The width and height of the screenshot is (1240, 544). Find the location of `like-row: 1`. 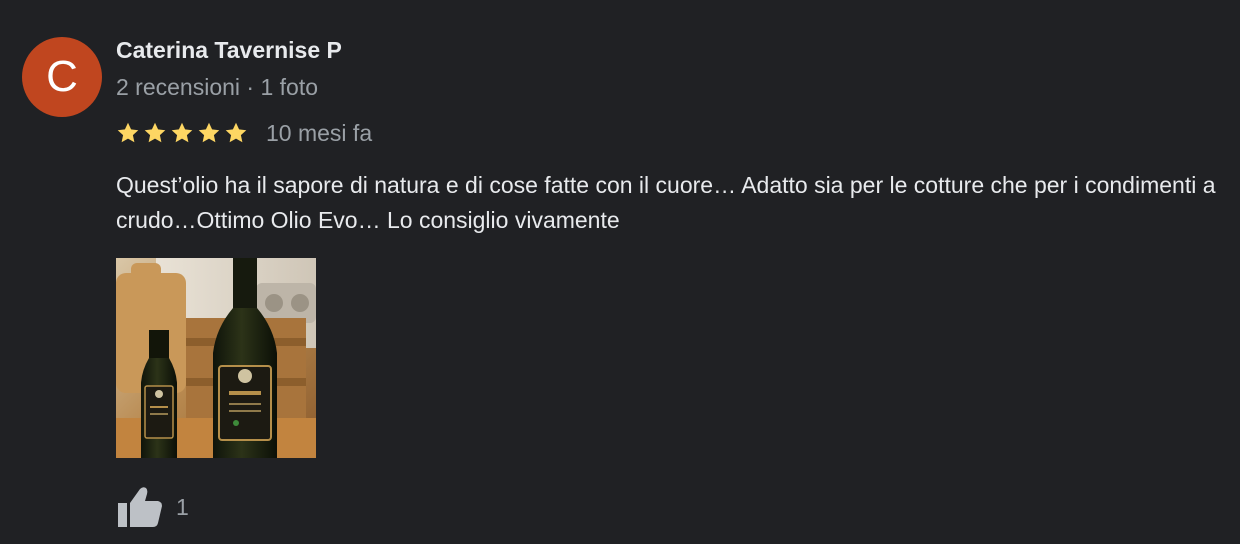

like-row: 1 is located at coordinates (152, 507).